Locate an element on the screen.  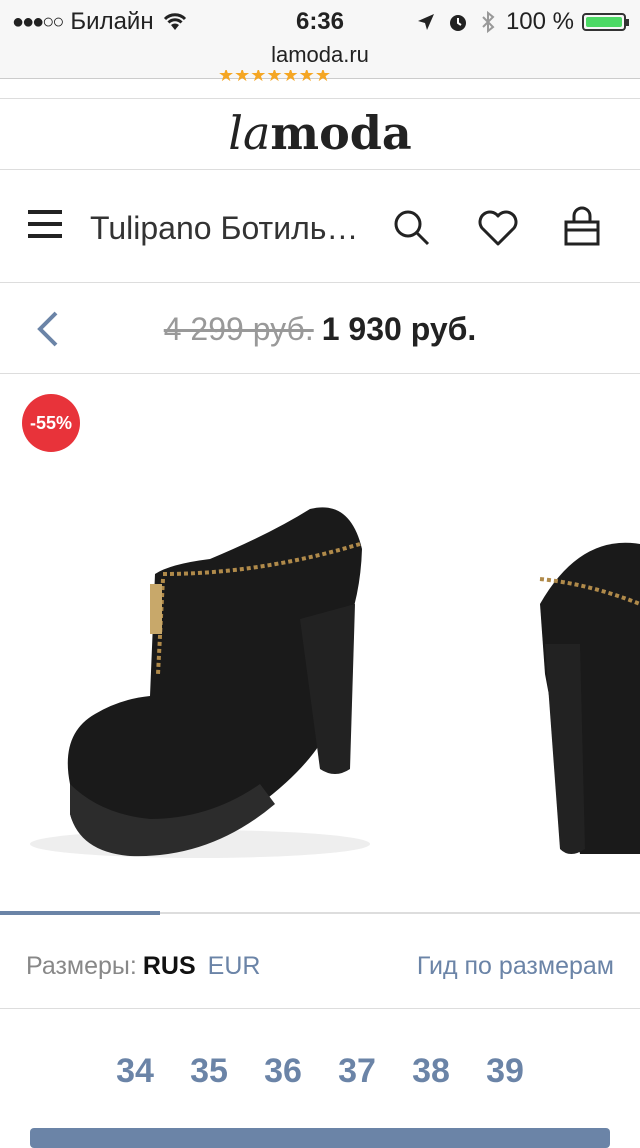
size-option: 38 is located at coordinates (431, 1071).